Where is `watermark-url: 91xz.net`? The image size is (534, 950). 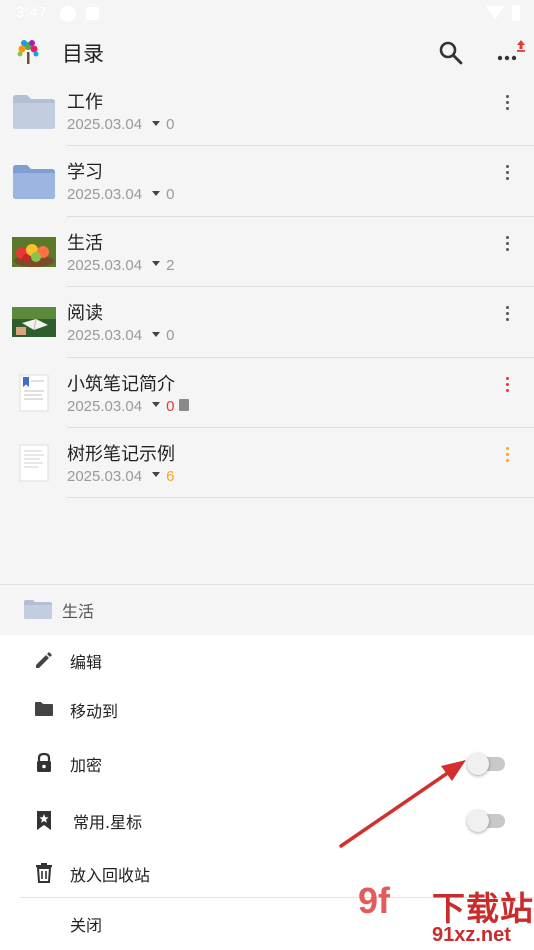
watermark-url: 91xz.net is located at coordinates (471, 935).